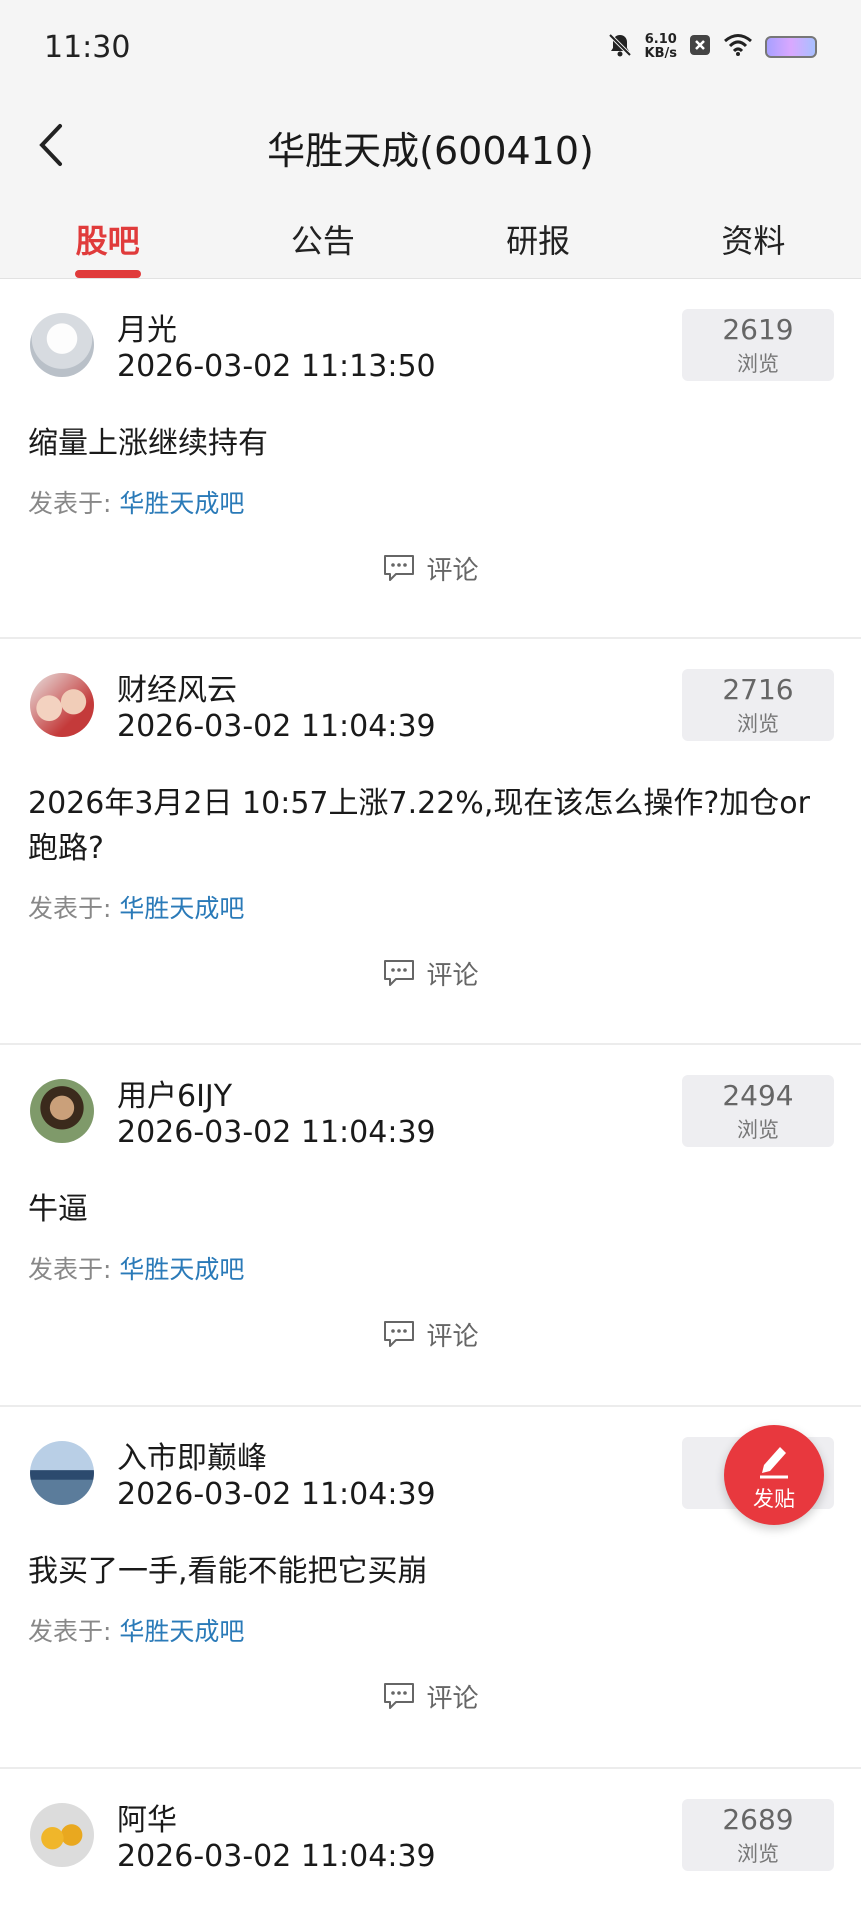 The width and height of the screenshot is (861, 1929). What do you see at coordinates (430, 151) in the screenshot?
I see `page-title: 华胜天成(600410)` at bounding box center [430, 151].